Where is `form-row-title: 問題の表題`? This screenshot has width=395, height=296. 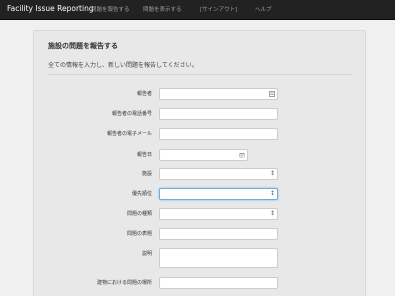
form-row-title: 問題の表題 is located at coordinates (200, 234).